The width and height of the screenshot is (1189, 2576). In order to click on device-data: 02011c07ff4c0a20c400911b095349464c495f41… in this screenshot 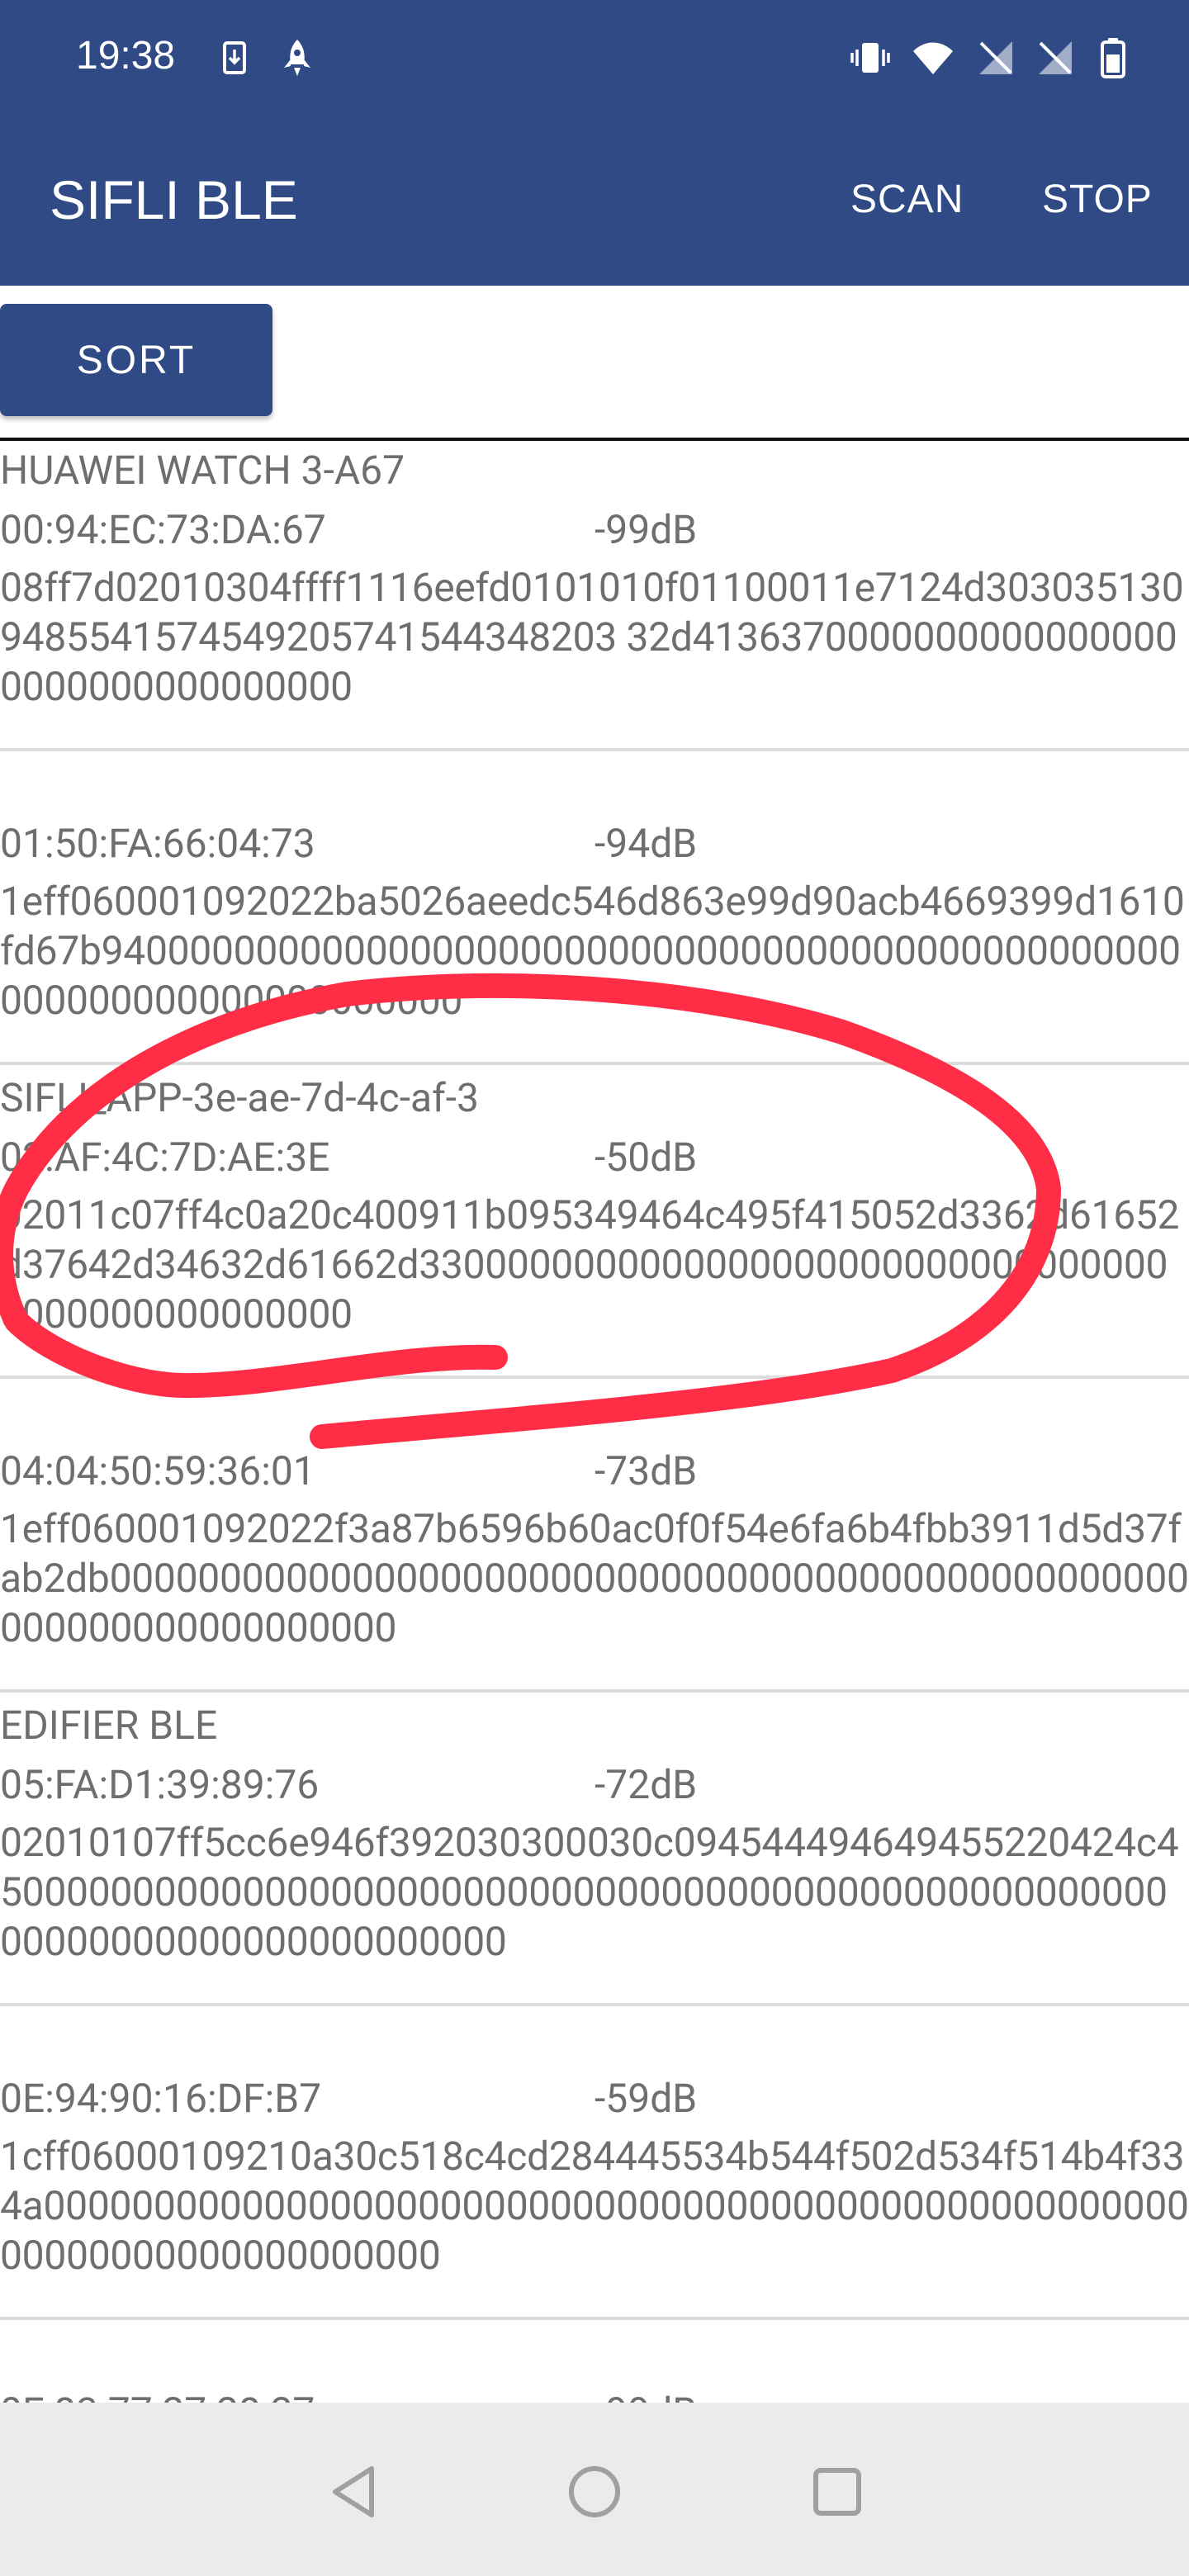, I will do `click(590, 1264)`.